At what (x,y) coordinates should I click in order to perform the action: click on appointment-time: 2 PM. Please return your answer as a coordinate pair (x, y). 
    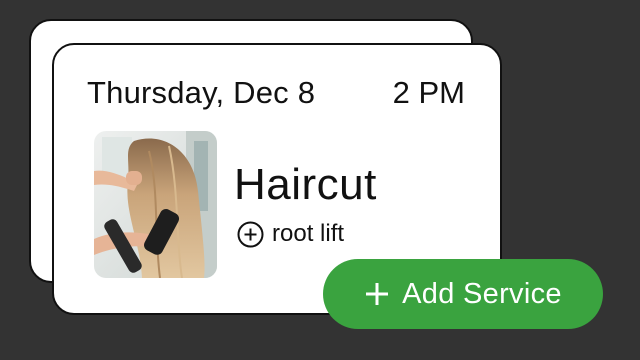
    Looking at the image, I should click on (428, 92).